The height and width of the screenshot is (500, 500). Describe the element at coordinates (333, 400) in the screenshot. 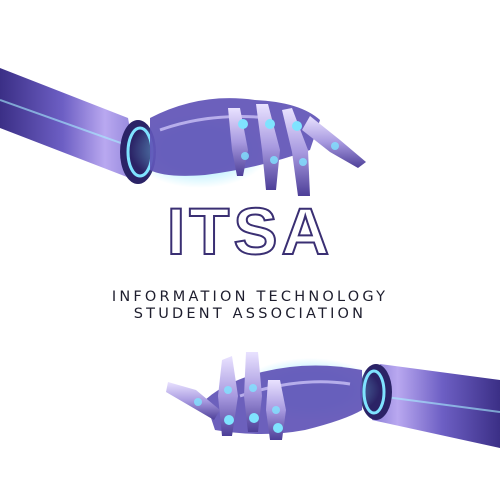

I see `bottom-robot-hand` at that location.